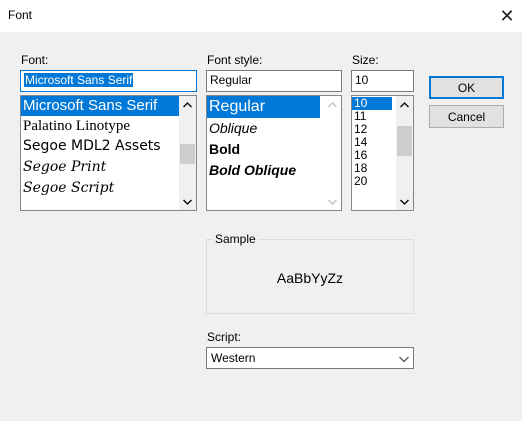 This screenshot has width=522, height=421. What do you see at coordinates (233, 358) in the screenshot?
I see `script-value: Western` at bounding box center [233, 358].